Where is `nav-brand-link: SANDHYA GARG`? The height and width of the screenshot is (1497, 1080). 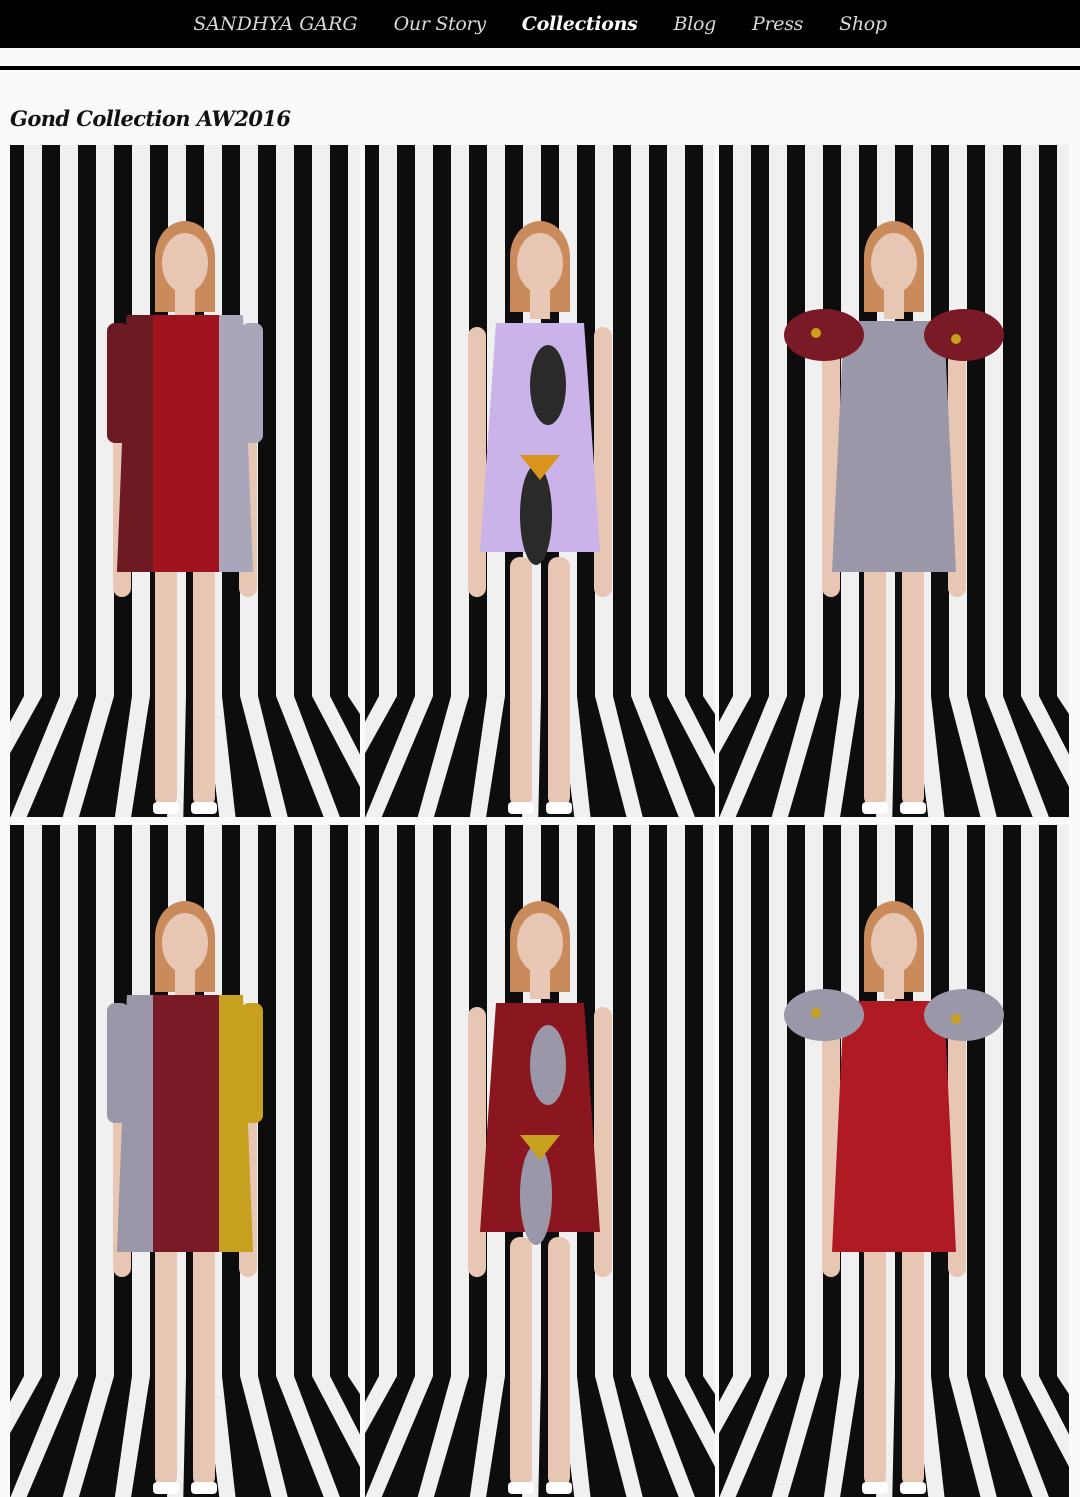 nav-brand-link: SANDHYA GARG is located at coordinates (275, 24).